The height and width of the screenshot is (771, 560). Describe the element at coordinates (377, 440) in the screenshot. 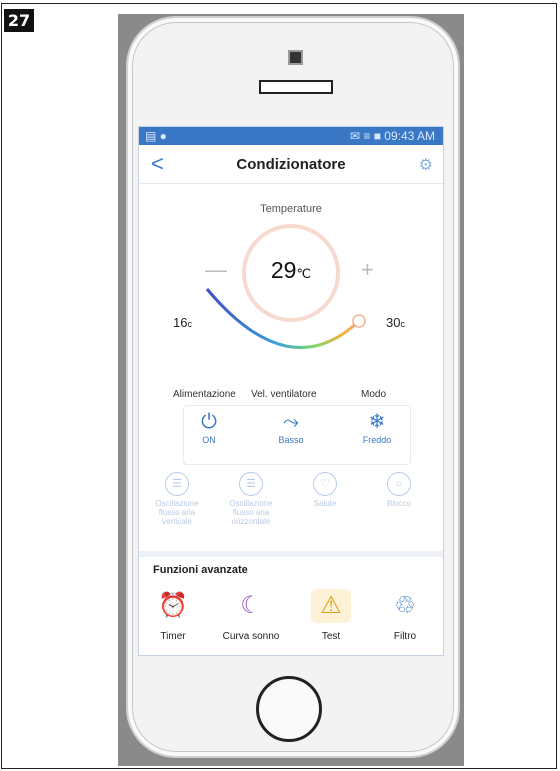

I see `mode-value: Freddo` at that location.